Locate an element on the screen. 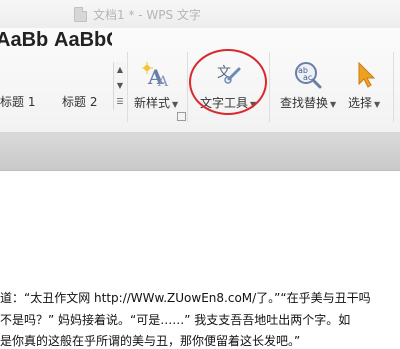  new-style-button: A A 新样式 ▼ is located at coordinates (156, 86).